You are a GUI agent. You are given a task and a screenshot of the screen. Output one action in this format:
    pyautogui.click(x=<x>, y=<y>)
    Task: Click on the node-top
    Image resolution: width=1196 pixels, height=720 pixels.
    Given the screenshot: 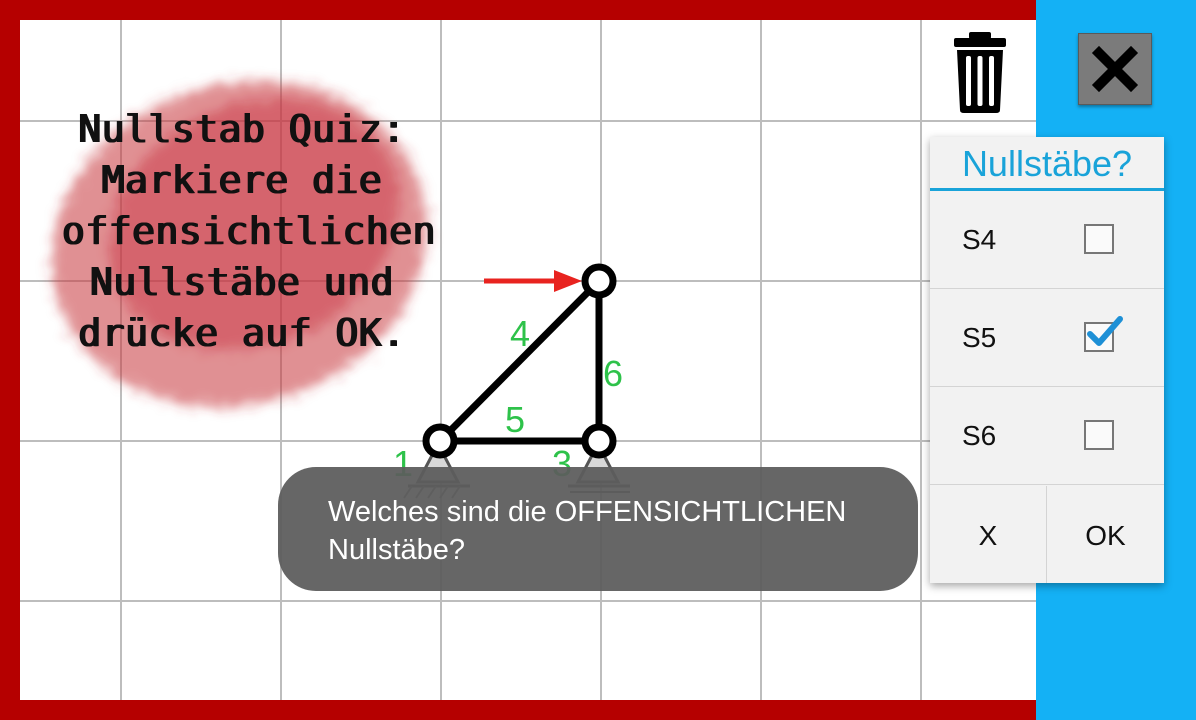 What is the action you would take?
    pyautogui.click(x=599, y=281)
    